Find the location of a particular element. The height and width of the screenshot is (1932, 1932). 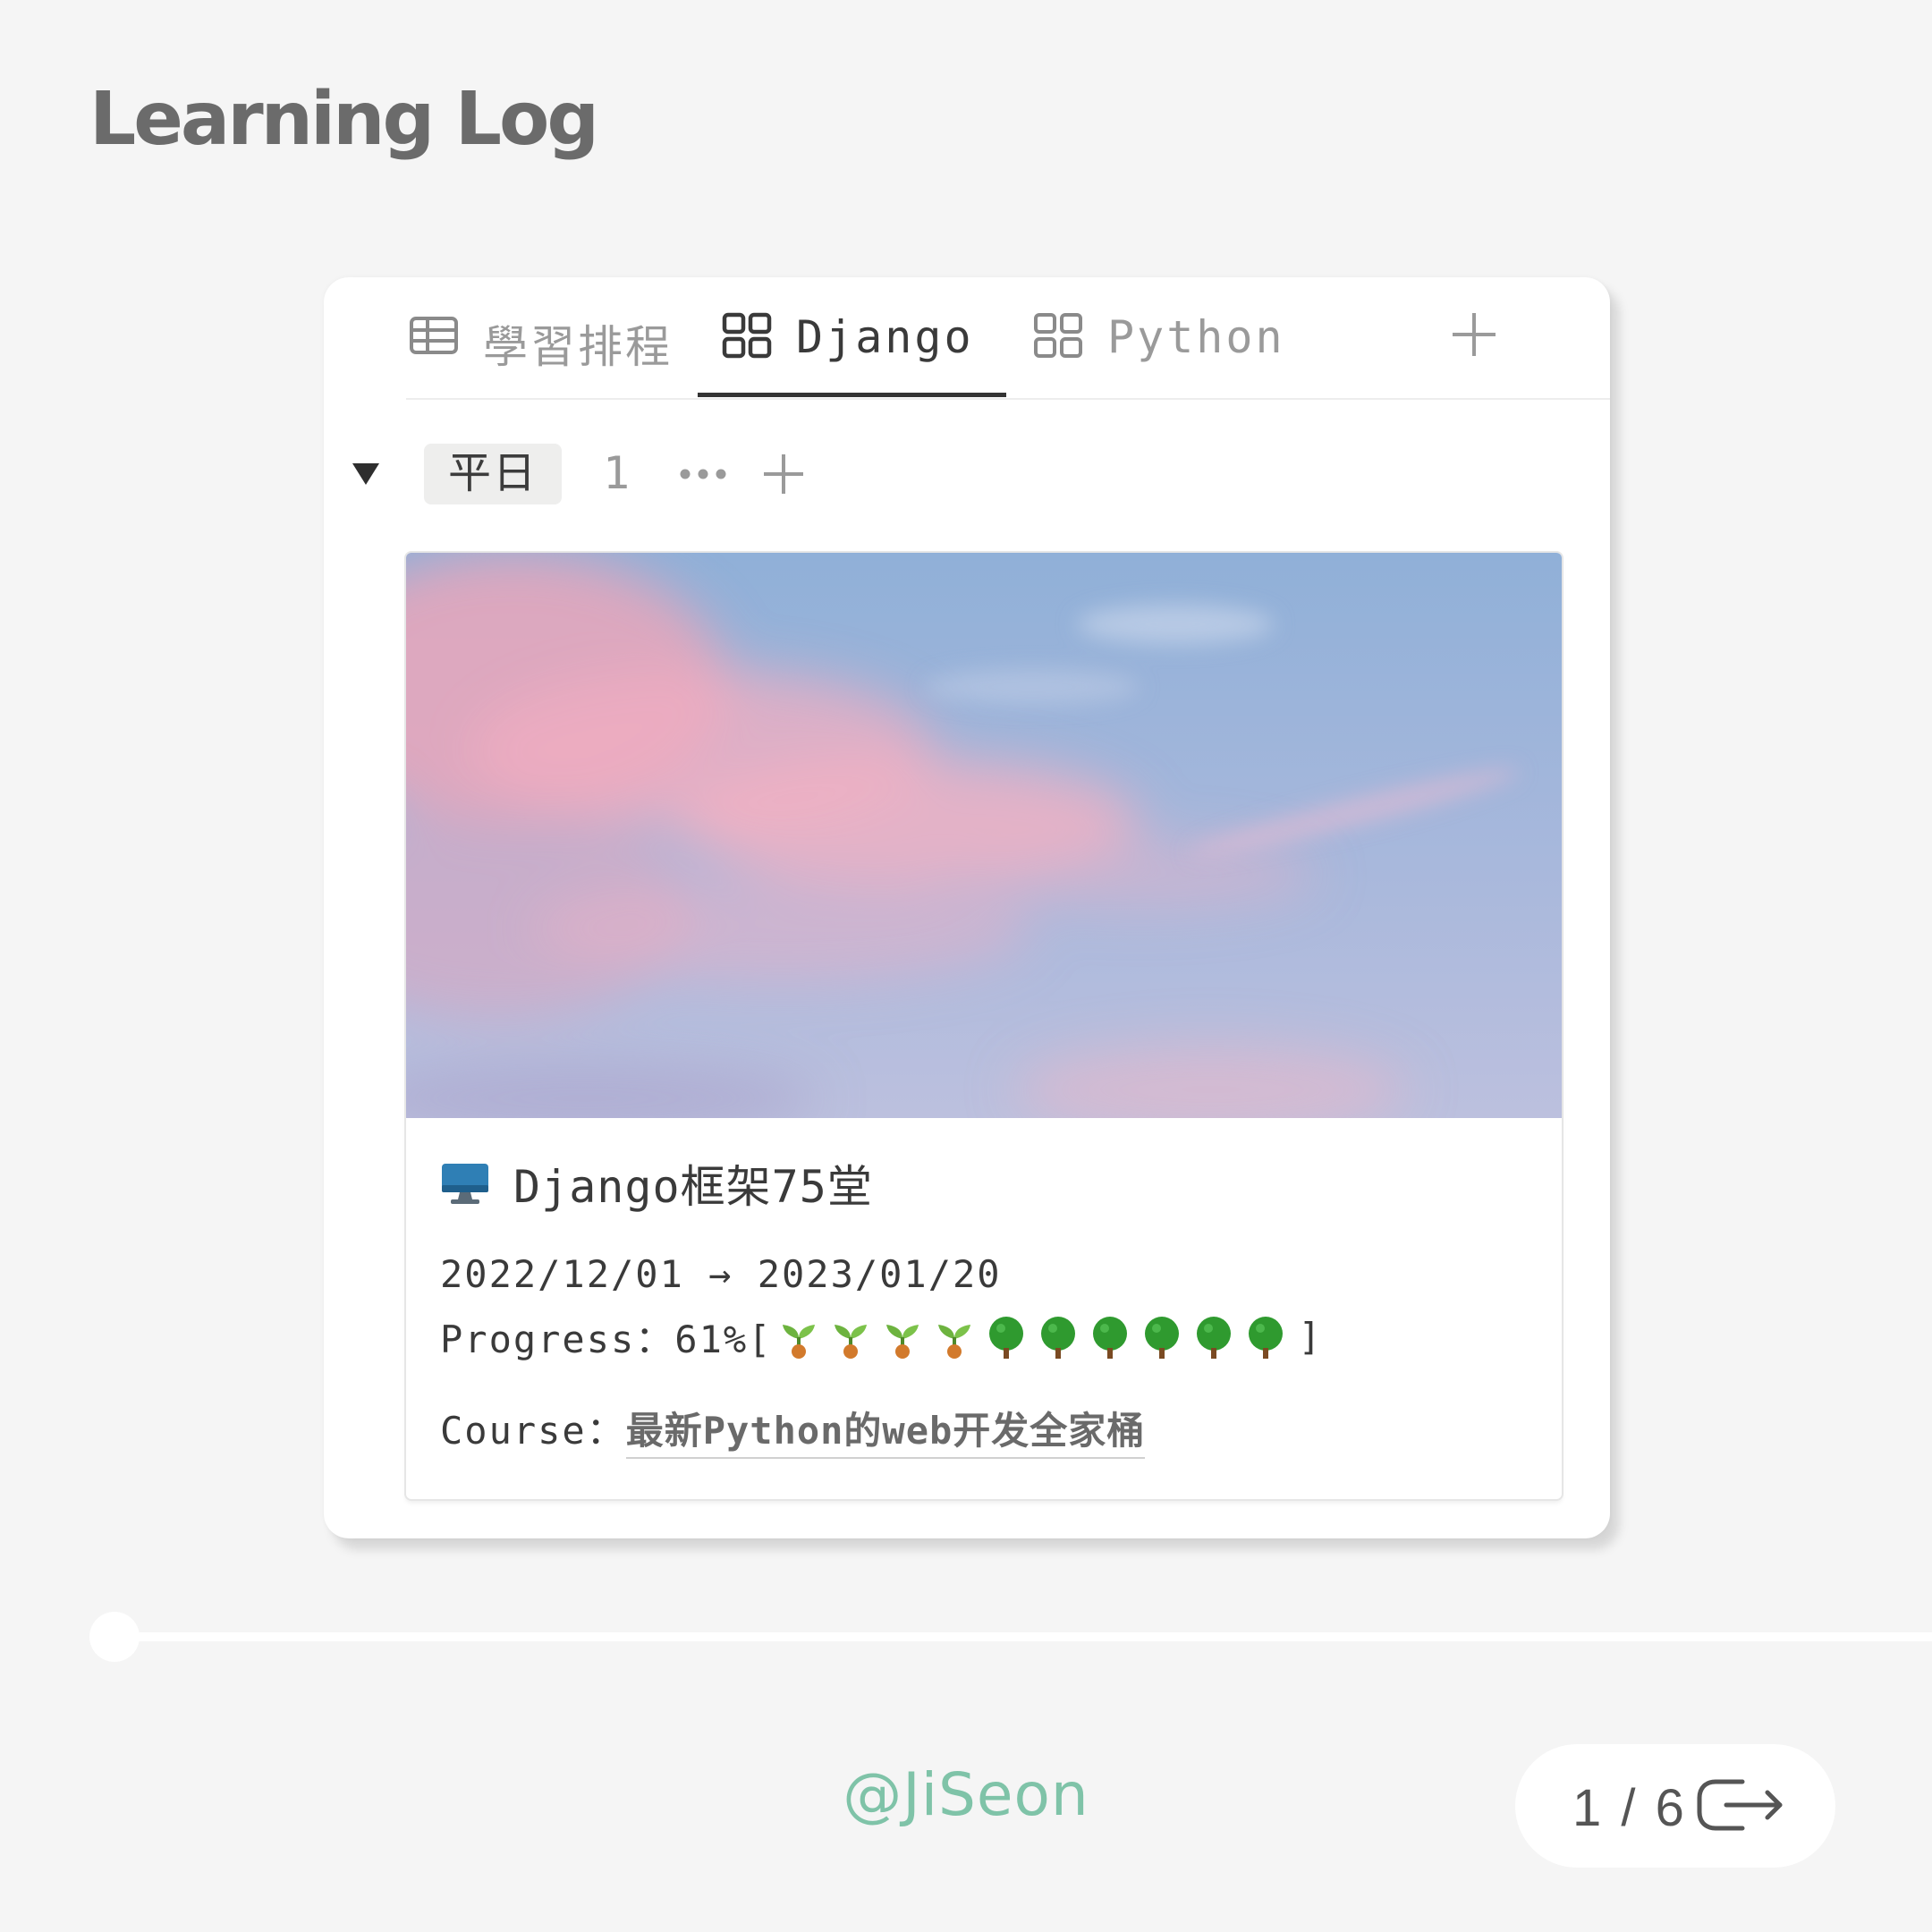

more-options-icon is located at coordinates (703, 474).